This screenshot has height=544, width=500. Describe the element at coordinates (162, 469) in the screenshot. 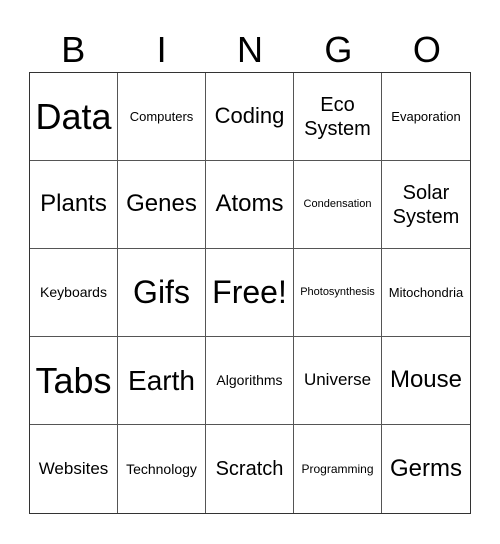

I see `bingo-cell: Technology` at that location.